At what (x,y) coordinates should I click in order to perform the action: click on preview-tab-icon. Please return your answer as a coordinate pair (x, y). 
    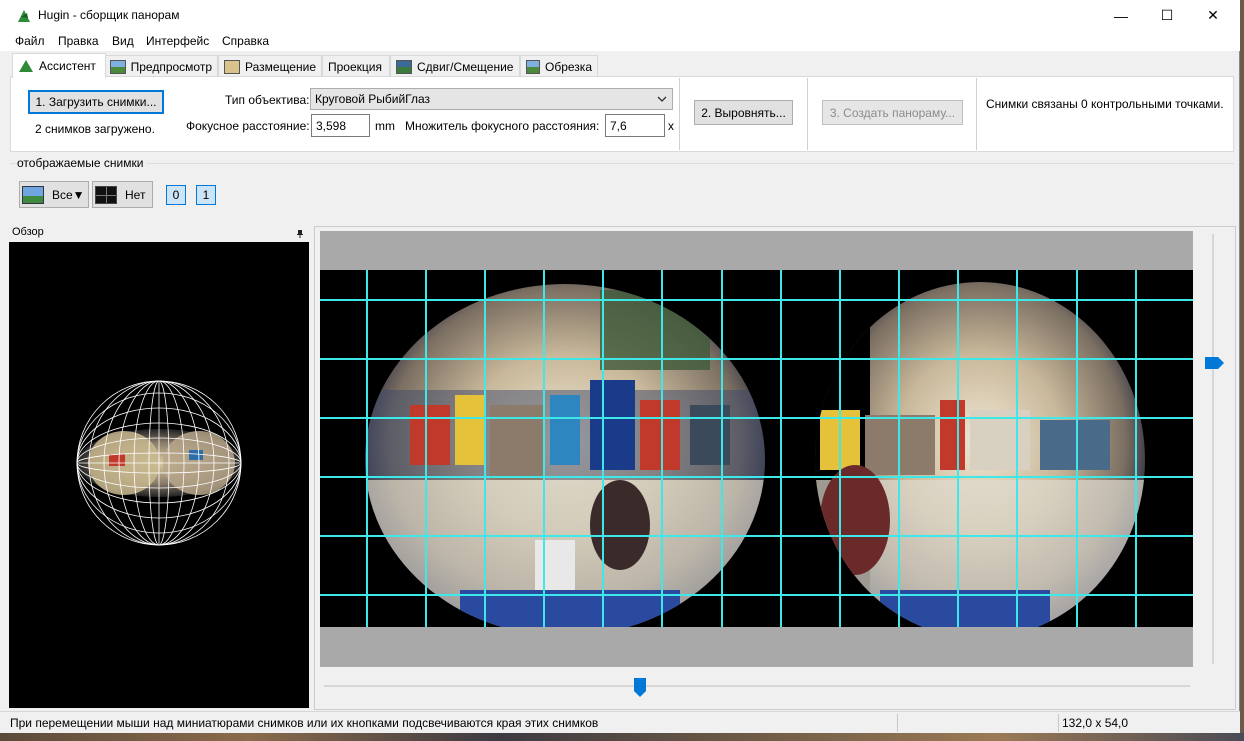
    Looking at the image, I should click on (118, 66).